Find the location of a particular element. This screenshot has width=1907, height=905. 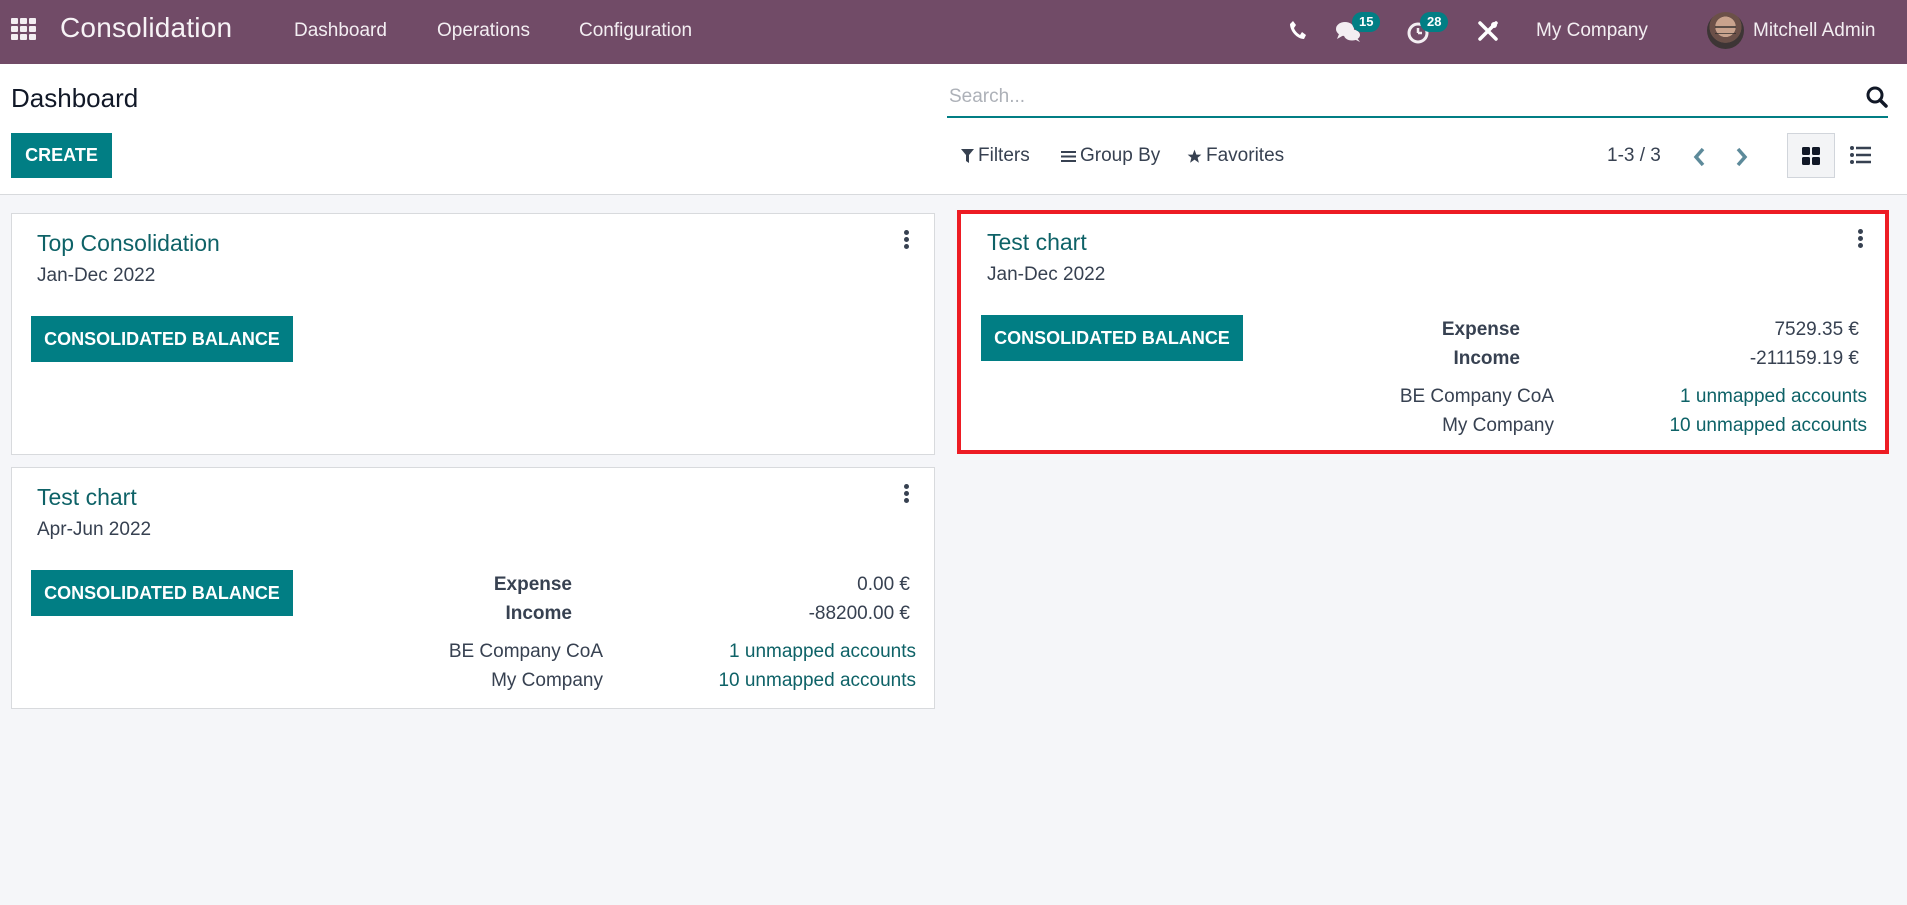

tools-icon is located at coordinates (1488, 33).